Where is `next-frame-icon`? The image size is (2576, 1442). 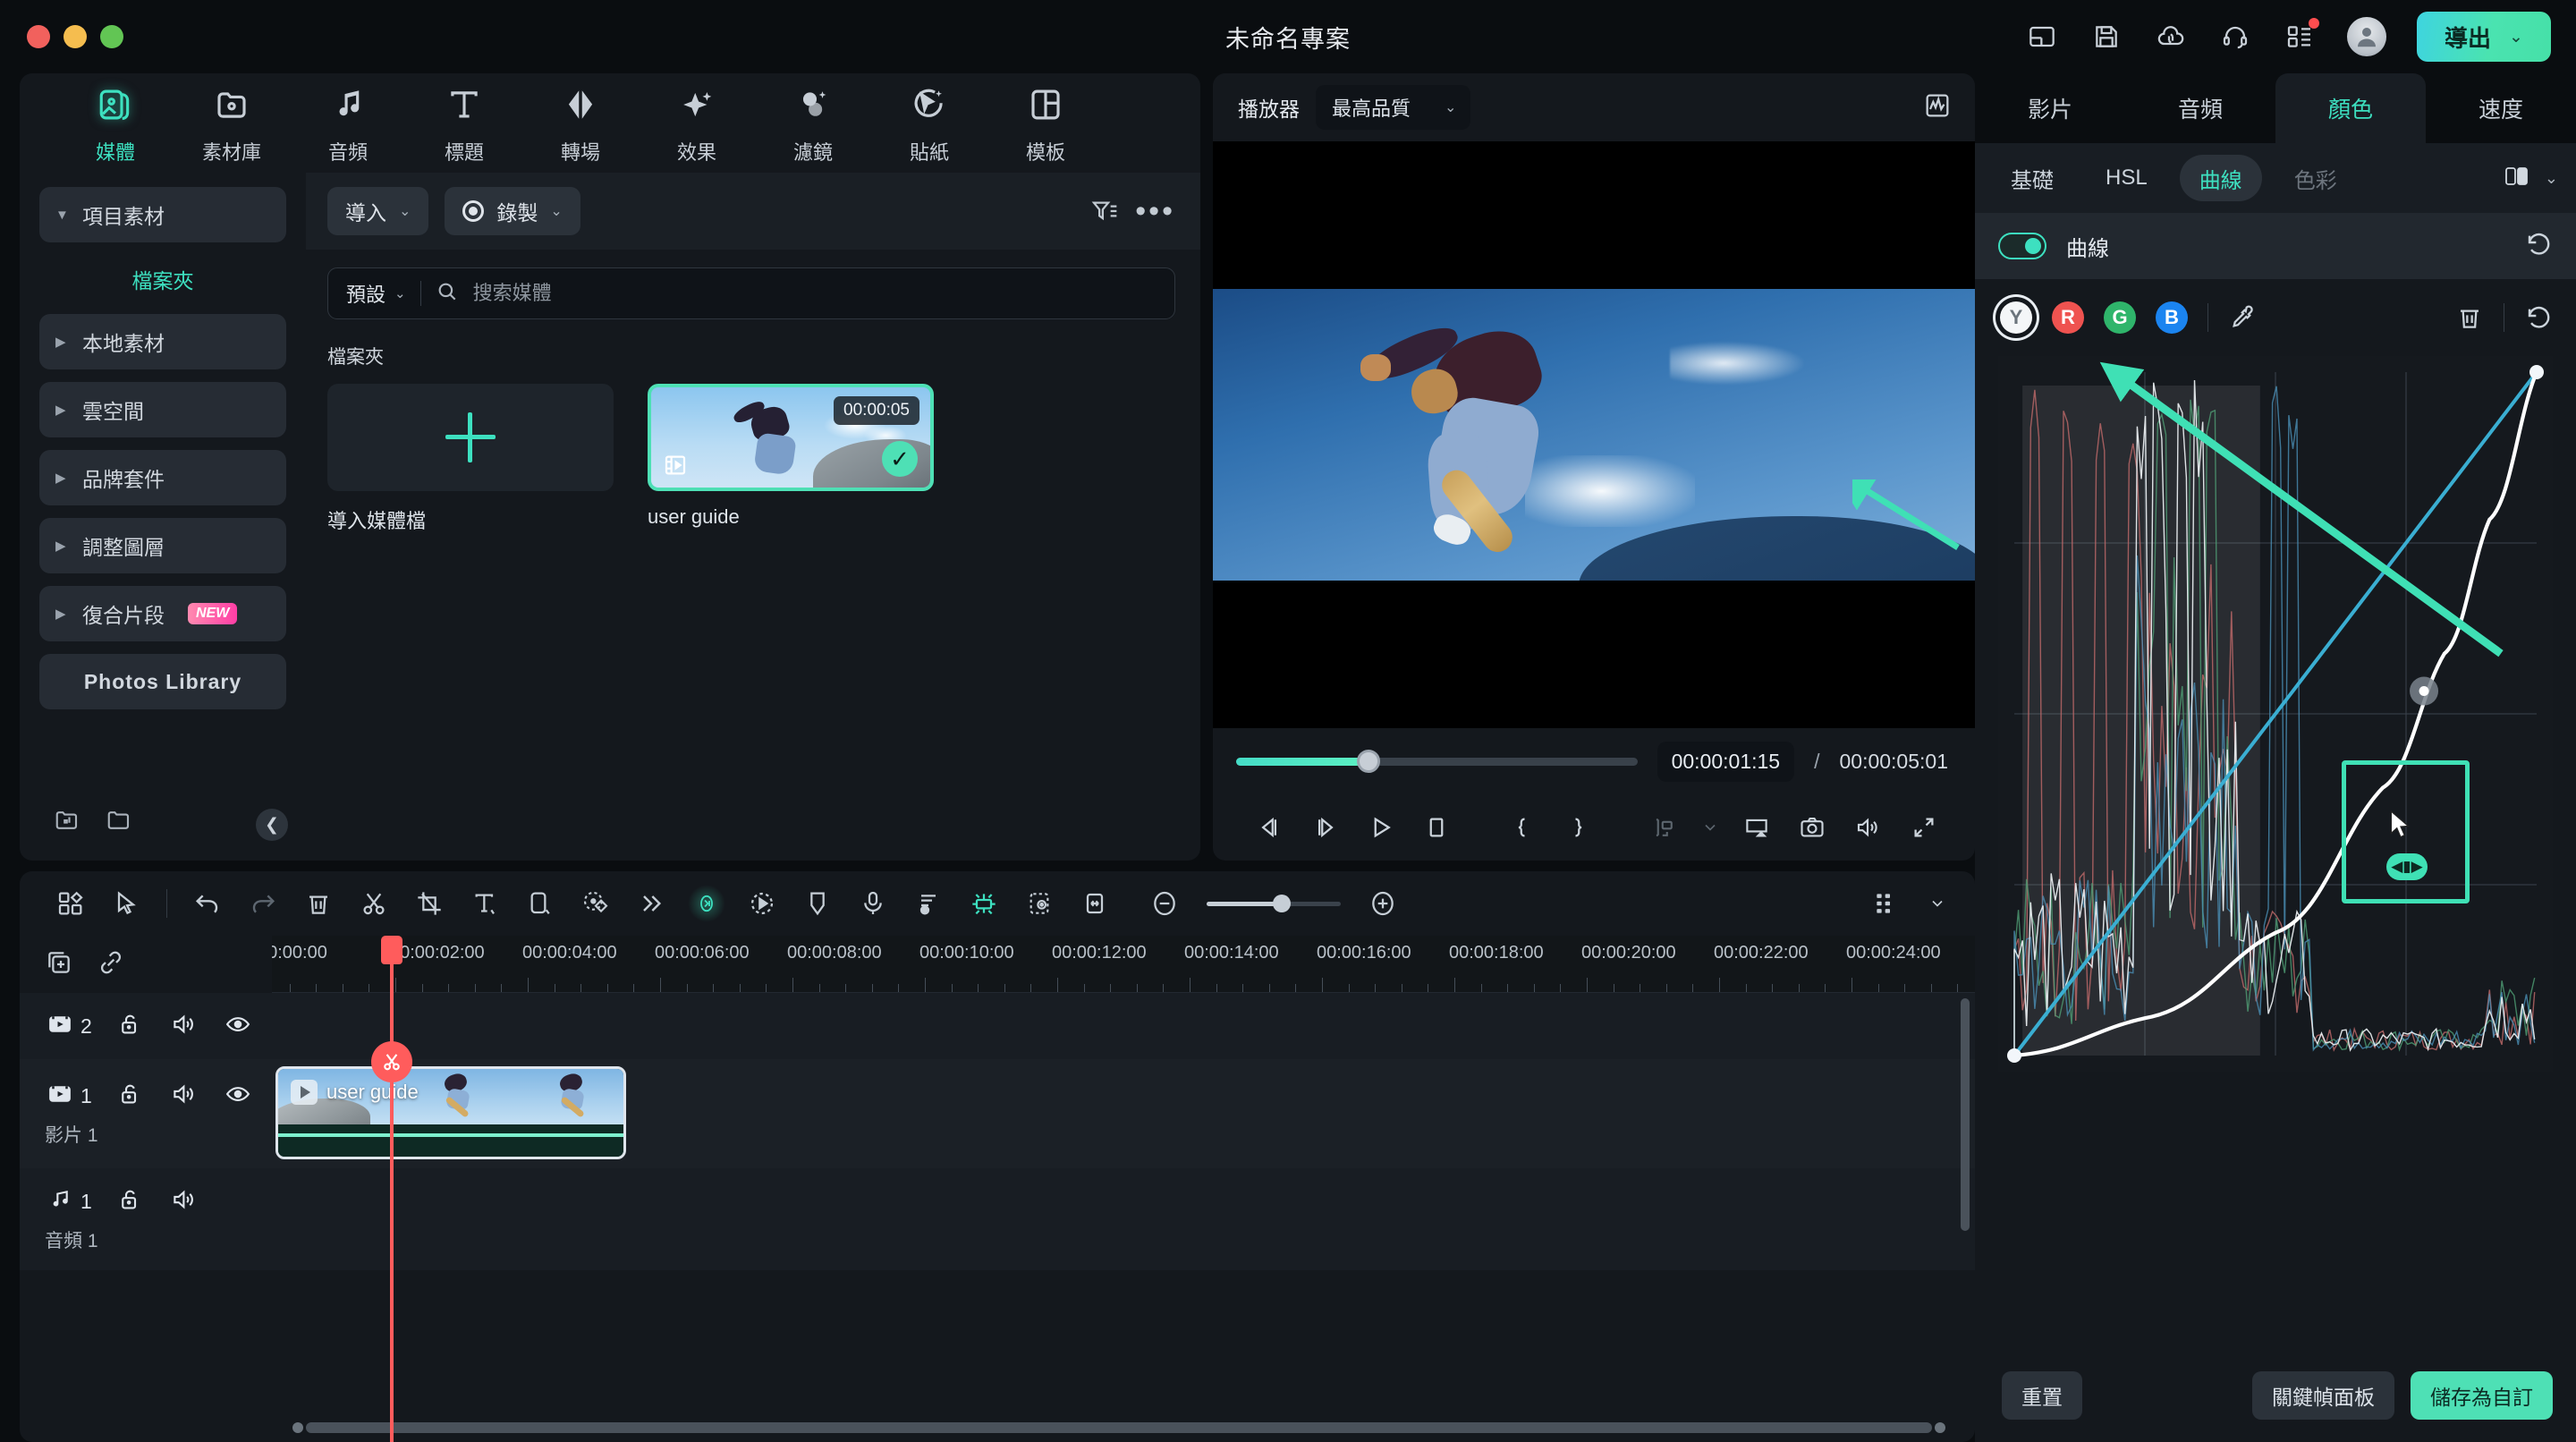
next-frame-icon is located at coordinates (1324, 827).